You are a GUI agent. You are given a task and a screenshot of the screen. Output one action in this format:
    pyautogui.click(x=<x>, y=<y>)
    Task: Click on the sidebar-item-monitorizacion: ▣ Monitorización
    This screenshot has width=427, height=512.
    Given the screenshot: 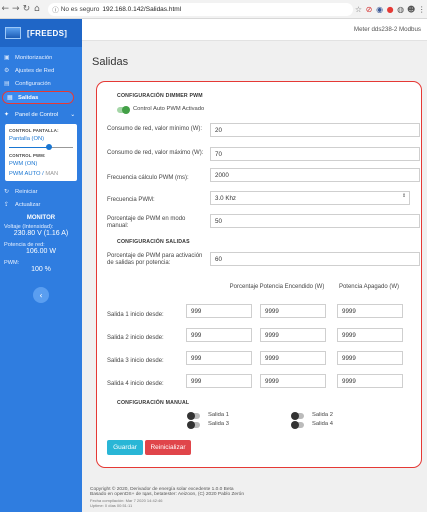 What is the action you would take?
    pyautogui.click(x=41, y=57)
    